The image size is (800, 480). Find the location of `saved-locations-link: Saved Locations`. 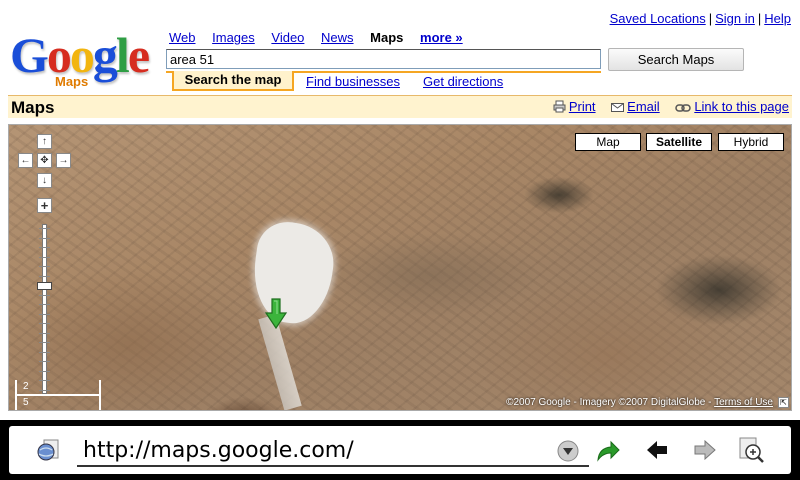

saved-locations-link: Saved Locations is located at coordinates (658, 18).